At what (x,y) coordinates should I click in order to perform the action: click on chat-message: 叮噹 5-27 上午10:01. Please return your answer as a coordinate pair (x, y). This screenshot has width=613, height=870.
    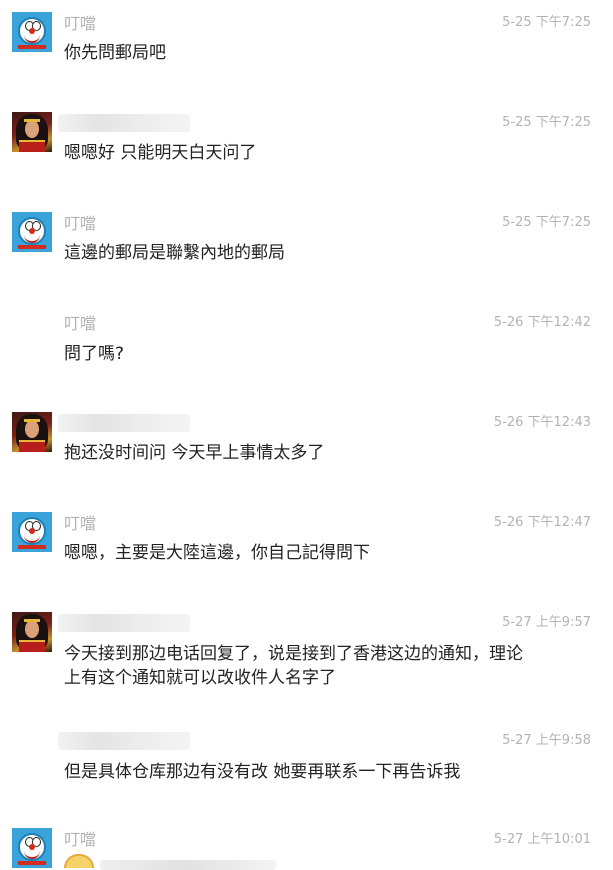
    Looking at the image, I should click on (306, 845).